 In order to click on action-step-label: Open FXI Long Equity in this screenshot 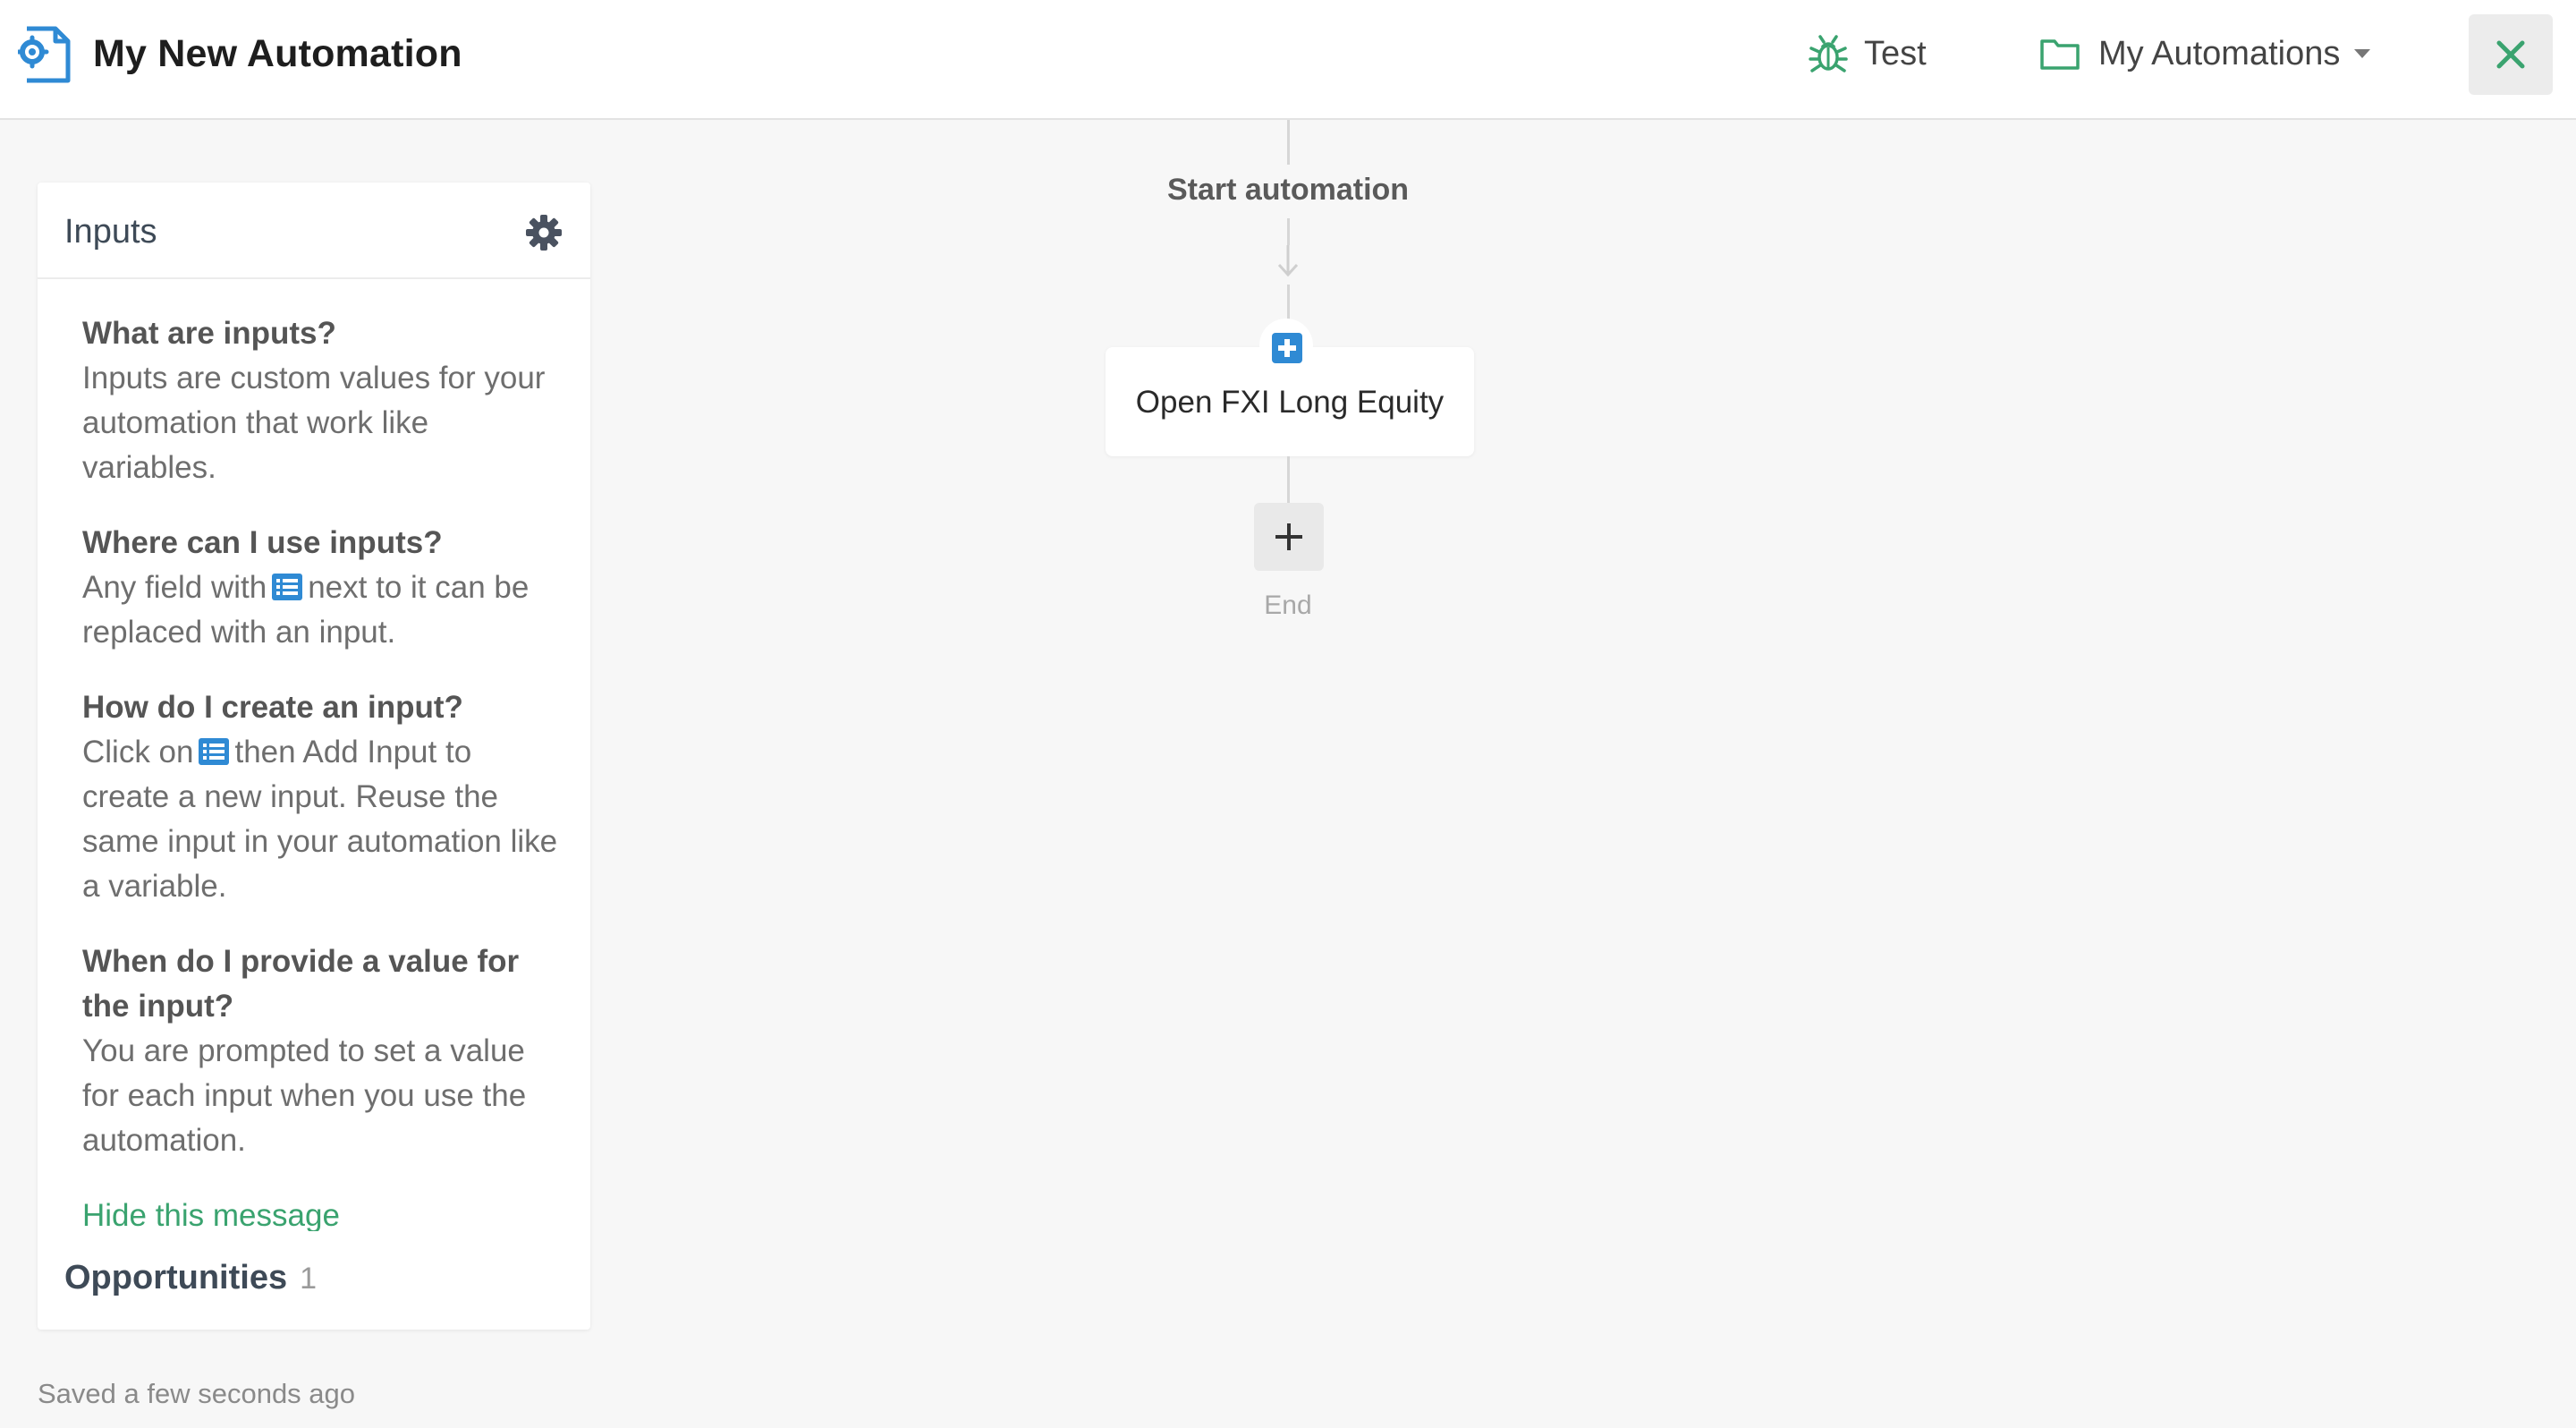, I will do `click(1290, 402)`.